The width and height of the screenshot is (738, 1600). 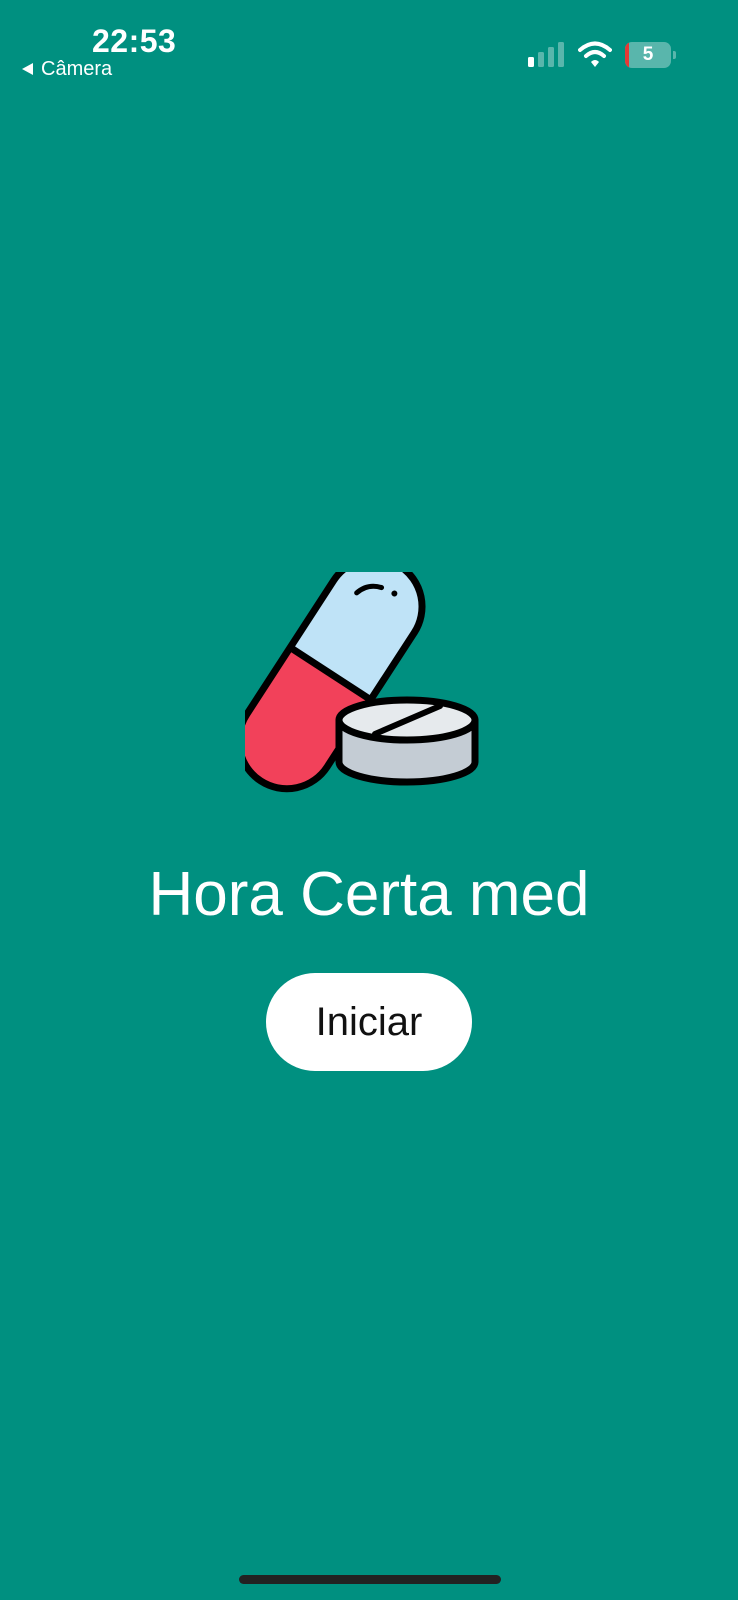 I want to click on battery-icon: 5, so click(x=650, y=55).